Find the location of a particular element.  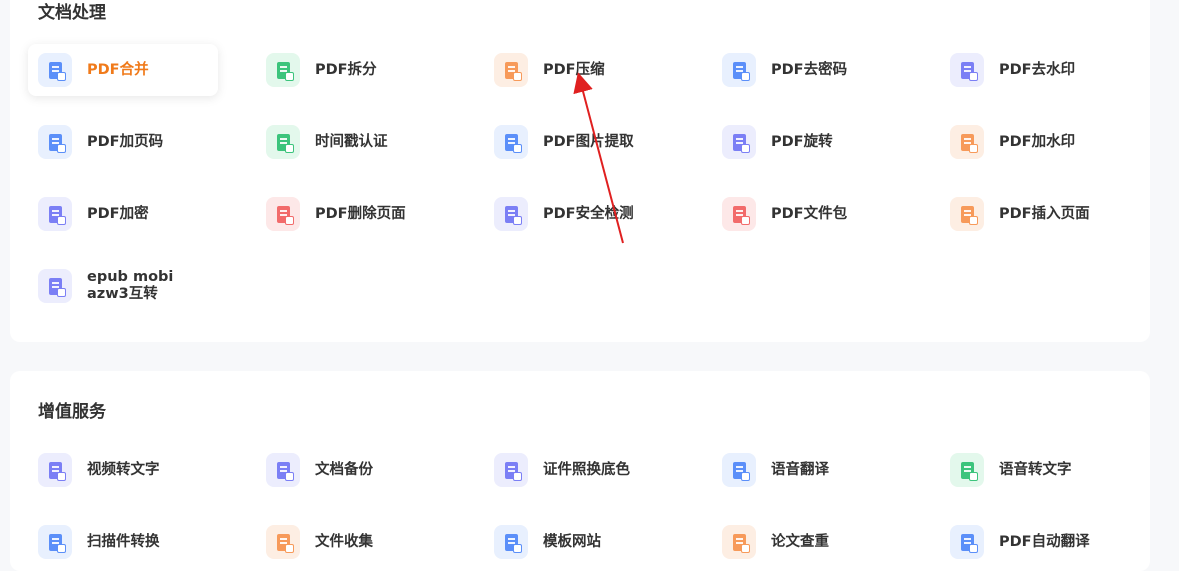

pdf-remove-watermark-icon is located at coordinates (967, 70).